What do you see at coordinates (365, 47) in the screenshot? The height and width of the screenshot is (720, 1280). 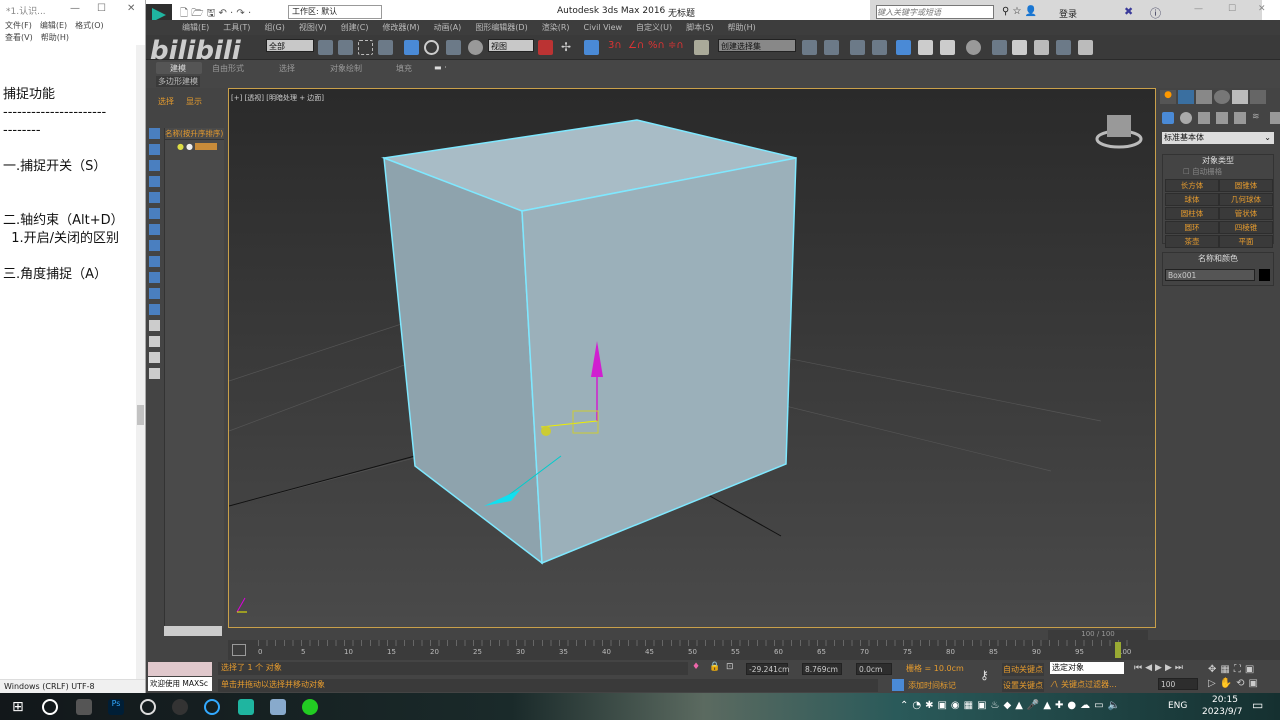 I see `rect-selection-icon` at bounding box center [365, 47].